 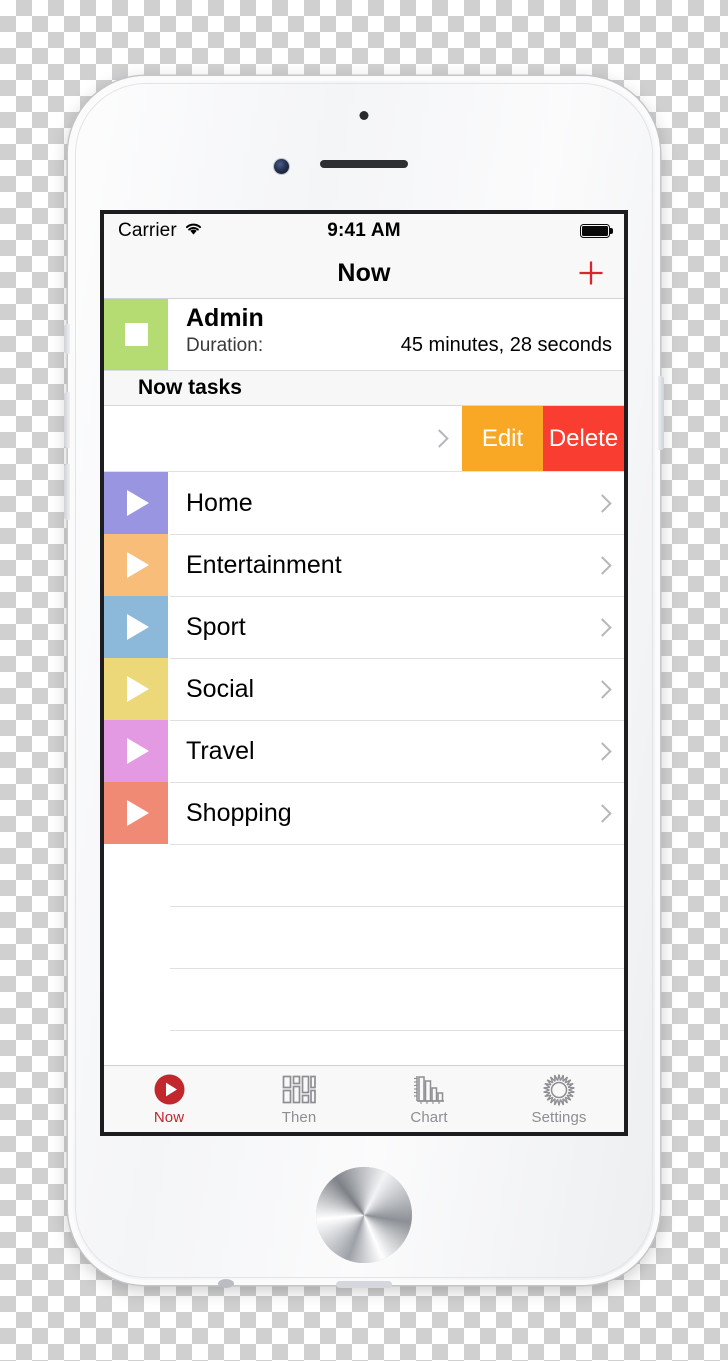 I want to click on tab-then-label: Then, so click(x=299, y=1117).